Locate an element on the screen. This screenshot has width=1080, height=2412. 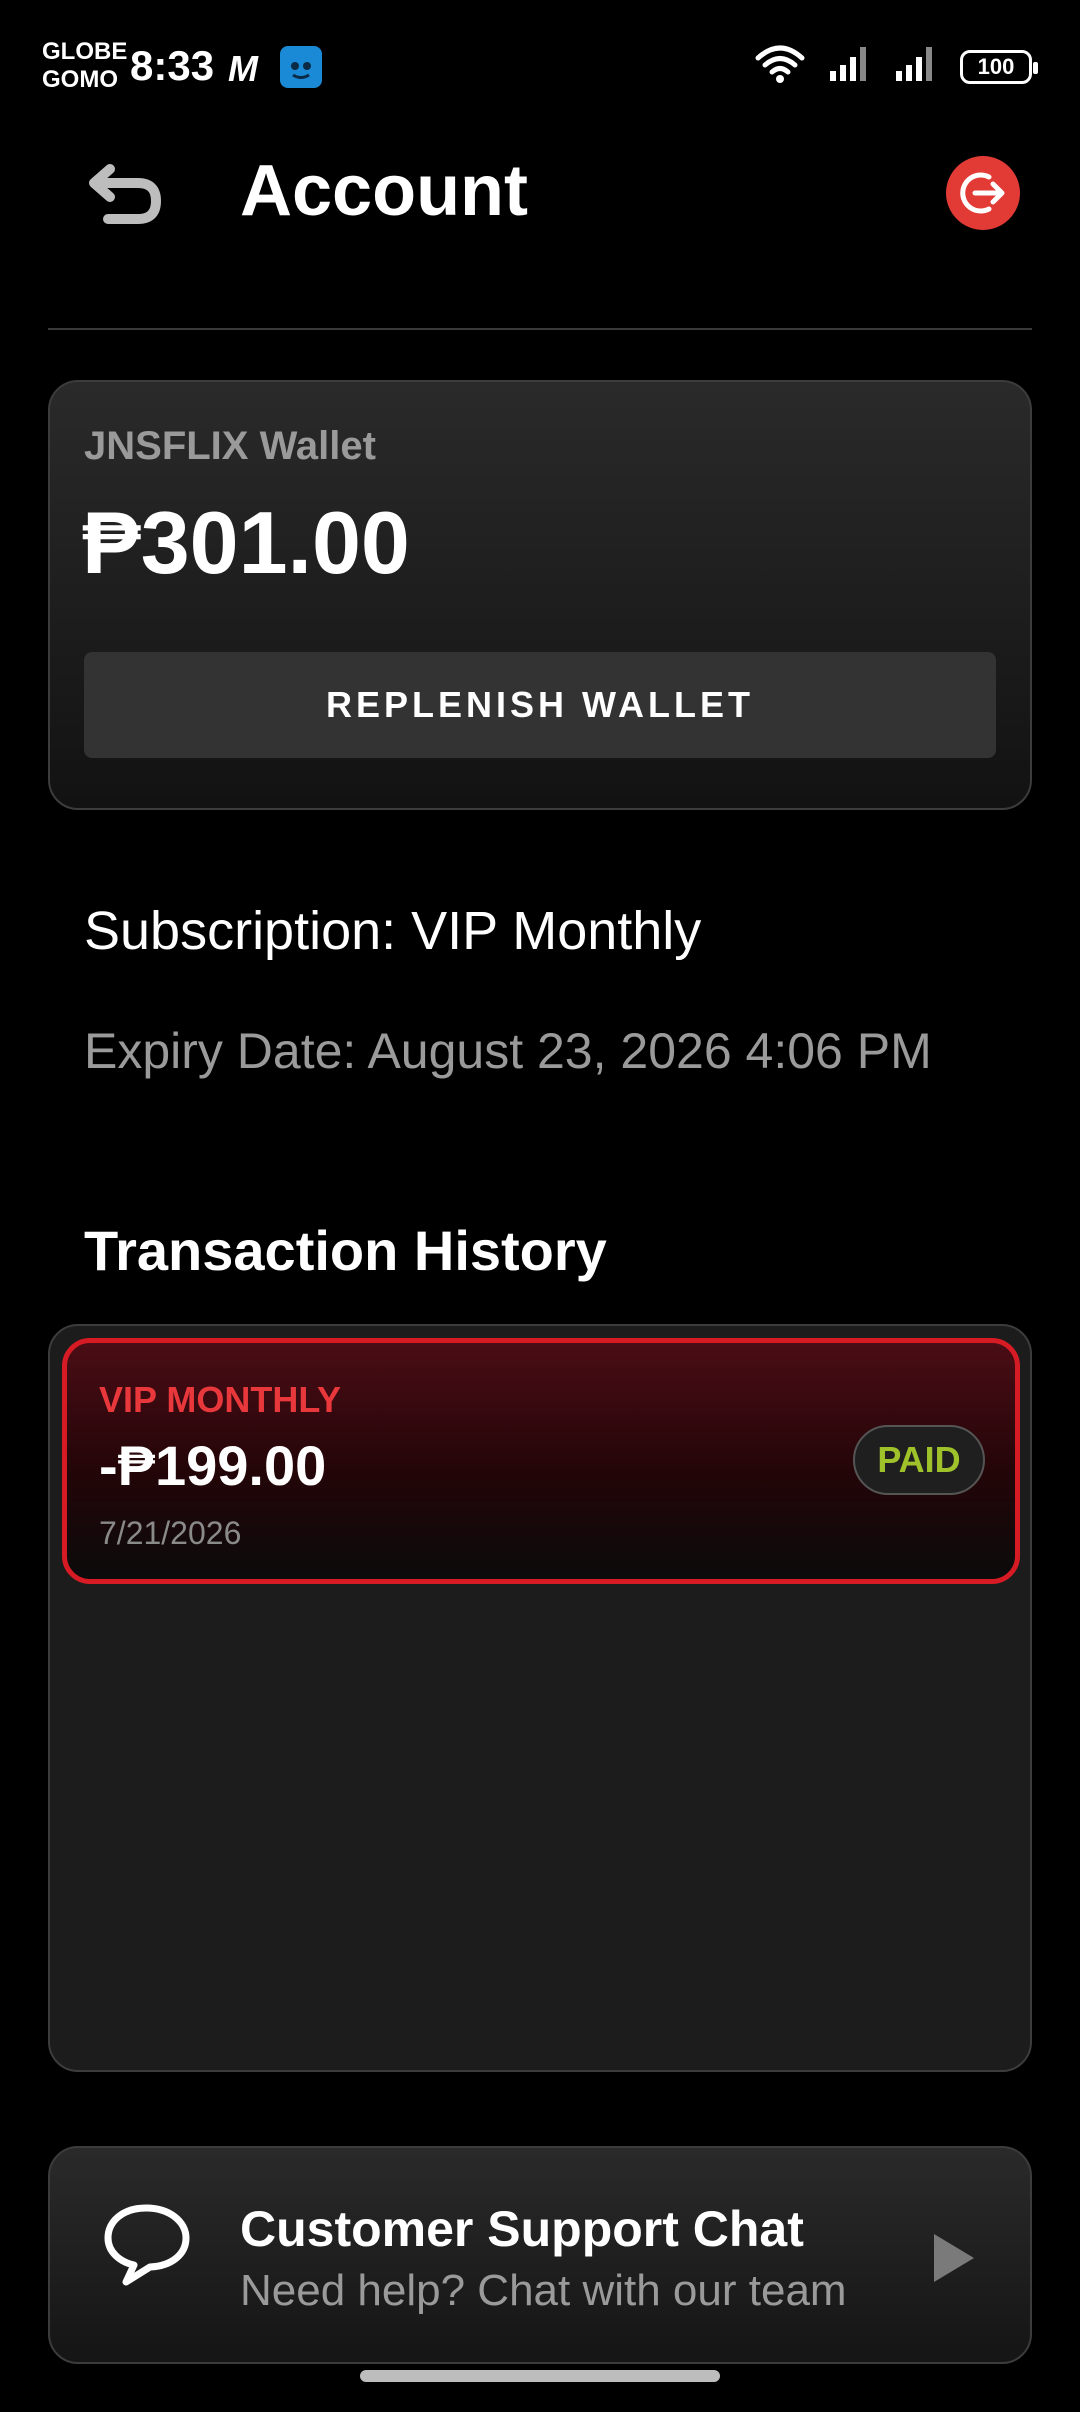
signal-icon is located at coordinates (850, 66).